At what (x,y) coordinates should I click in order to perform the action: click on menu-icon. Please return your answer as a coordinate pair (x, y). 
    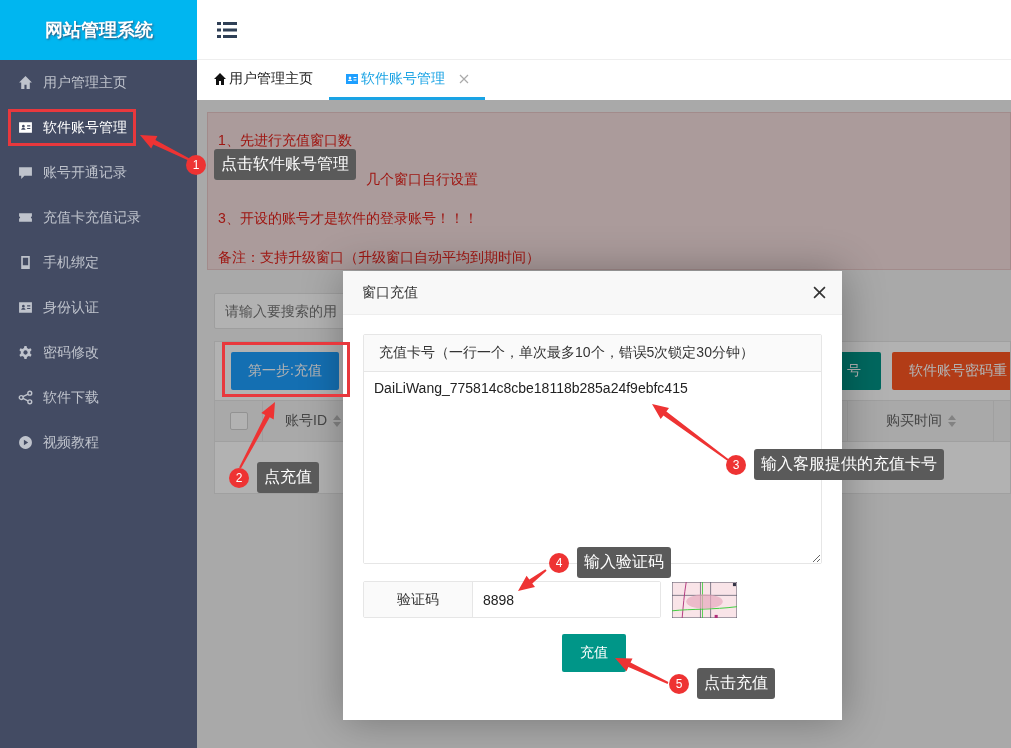
    Looking at the image, I should click on (227, 29).